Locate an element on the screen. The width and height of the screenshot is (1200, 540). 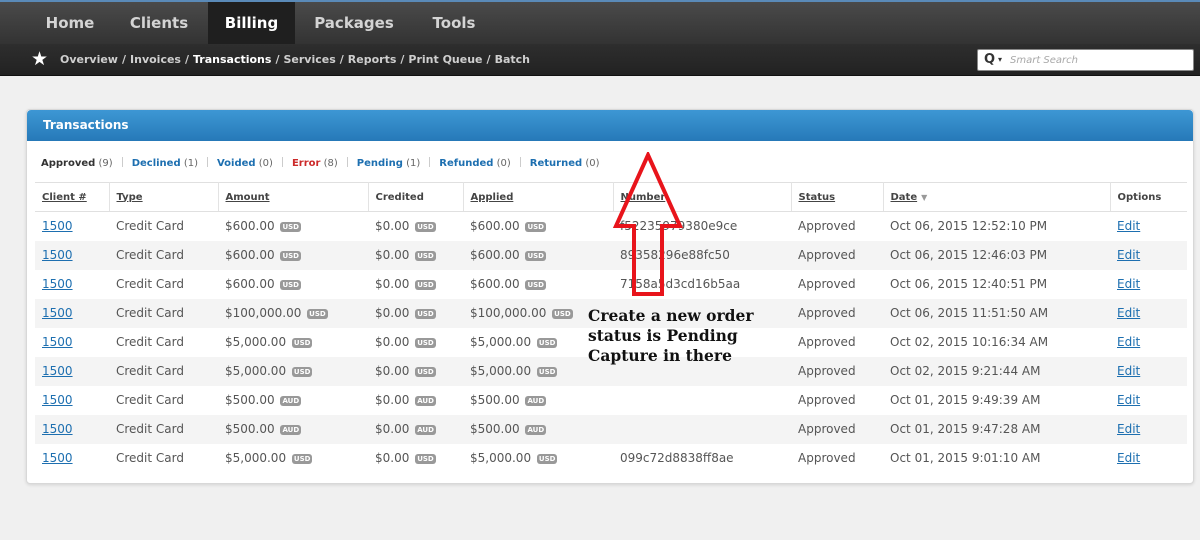
tab-tools: Tools is located at coordinates (454, 23).